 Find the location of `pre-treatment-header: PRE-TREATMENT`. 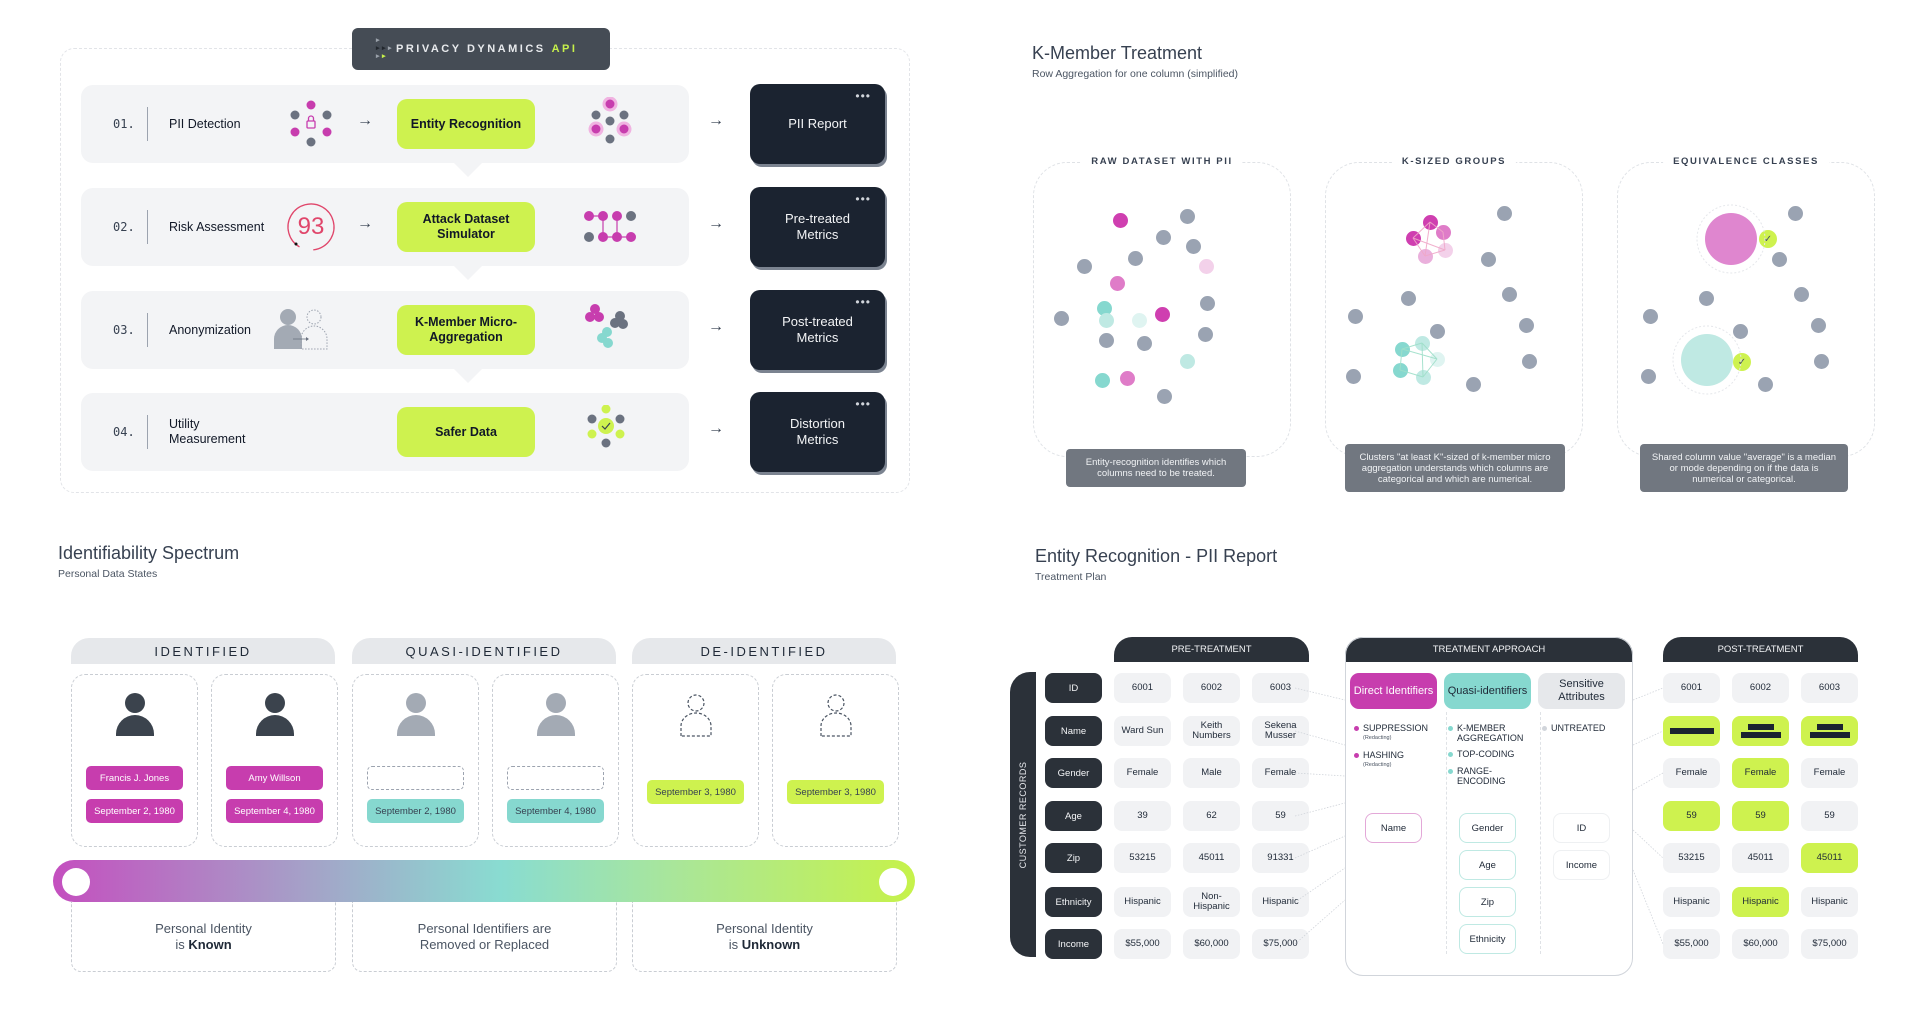

pre-treatment-header: PRE-TREATMENT is located at coordinates (1211, 649).